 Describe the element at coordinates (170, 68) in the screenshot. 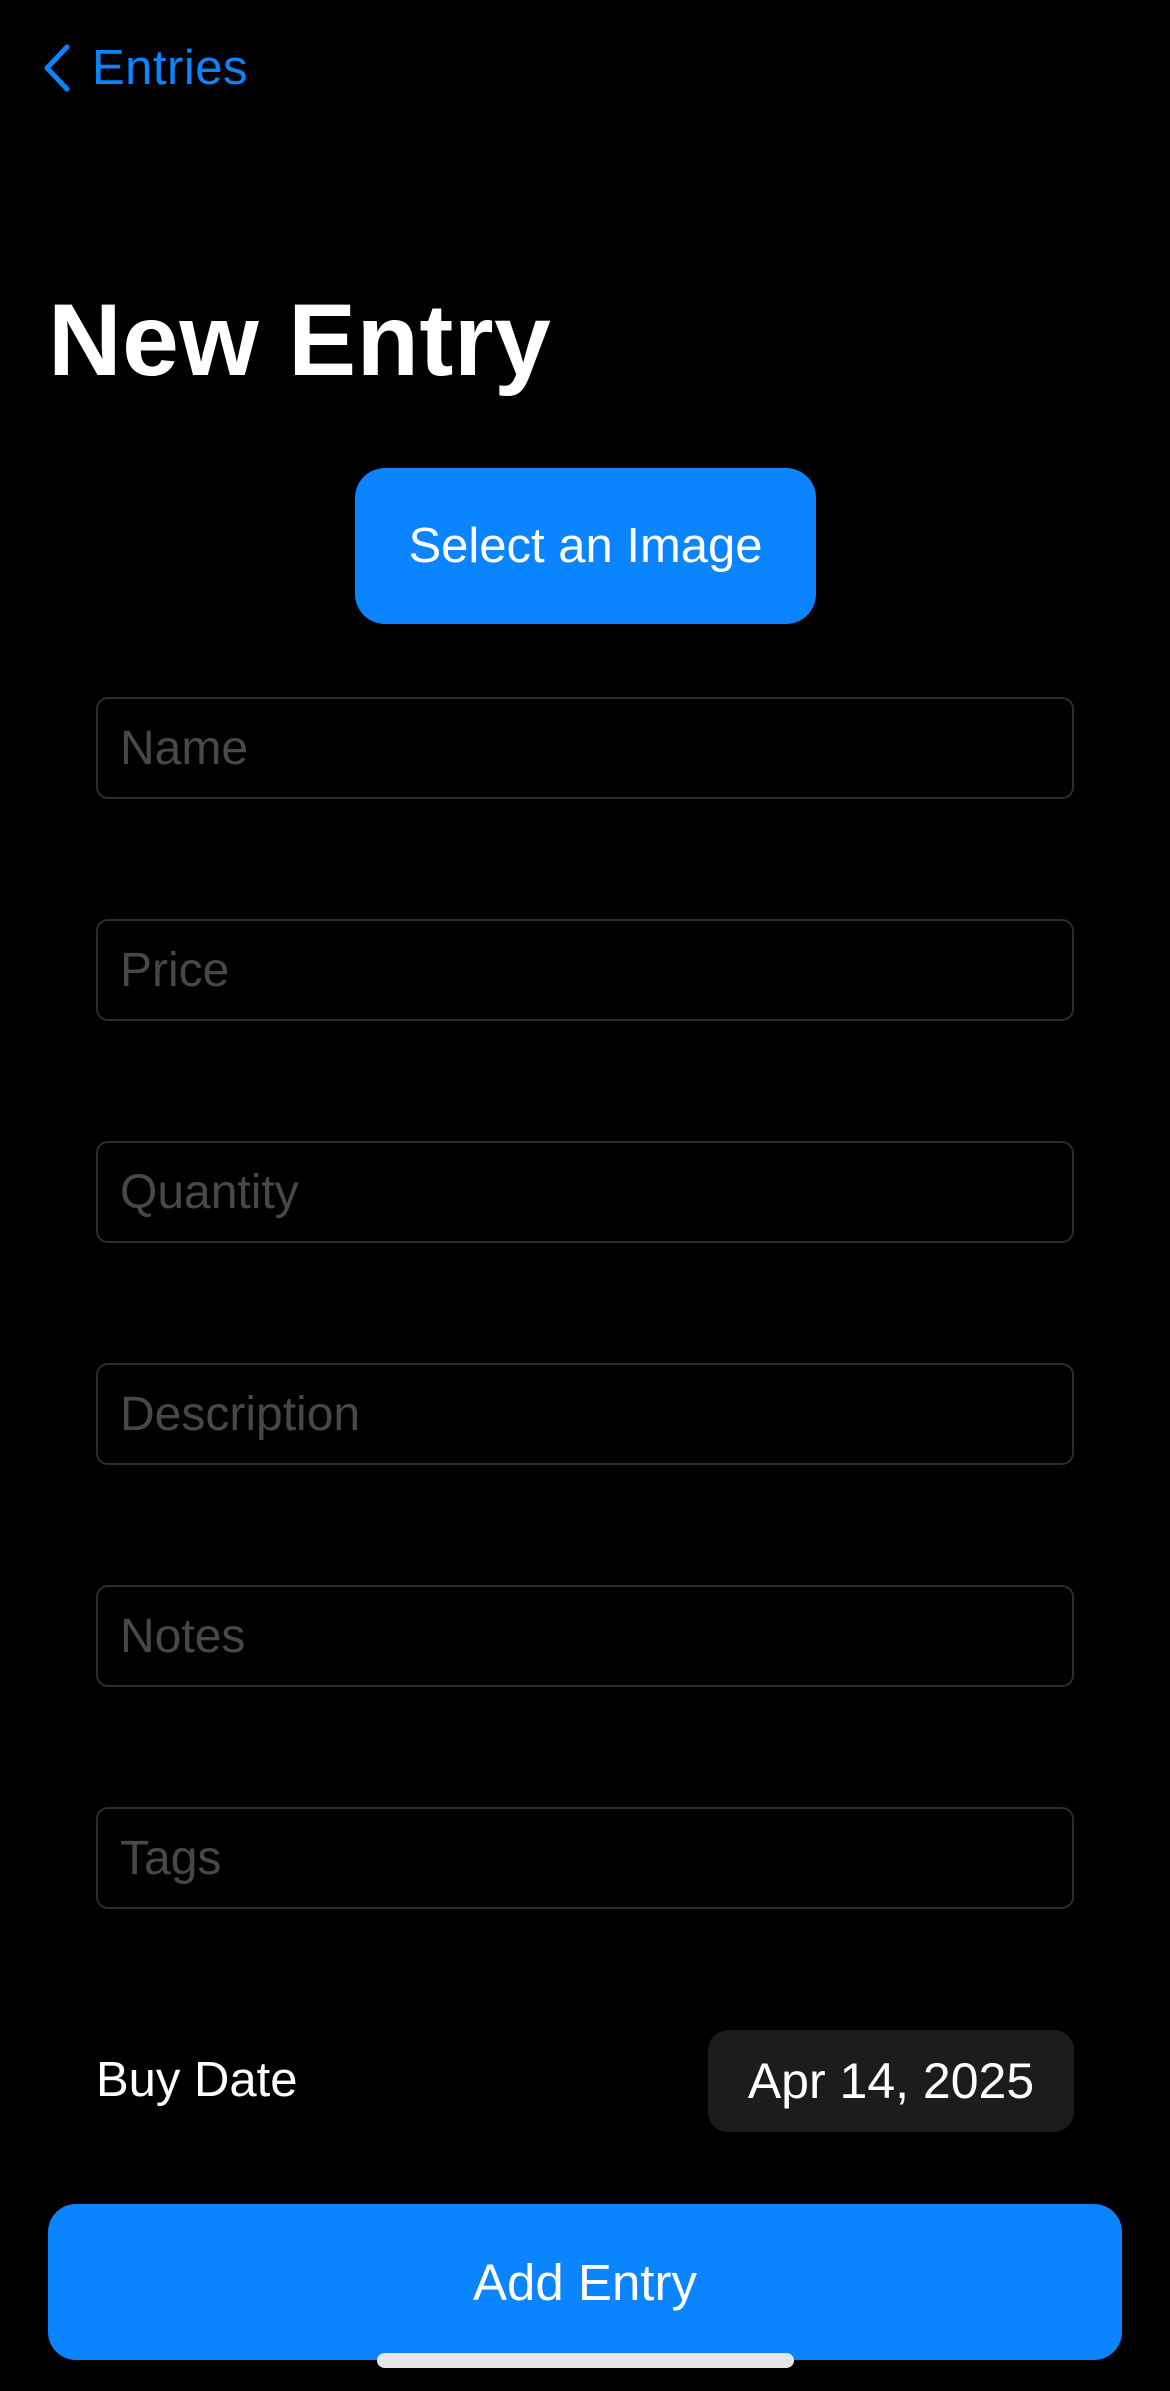

I see `back-button-label: Entries` at that location.